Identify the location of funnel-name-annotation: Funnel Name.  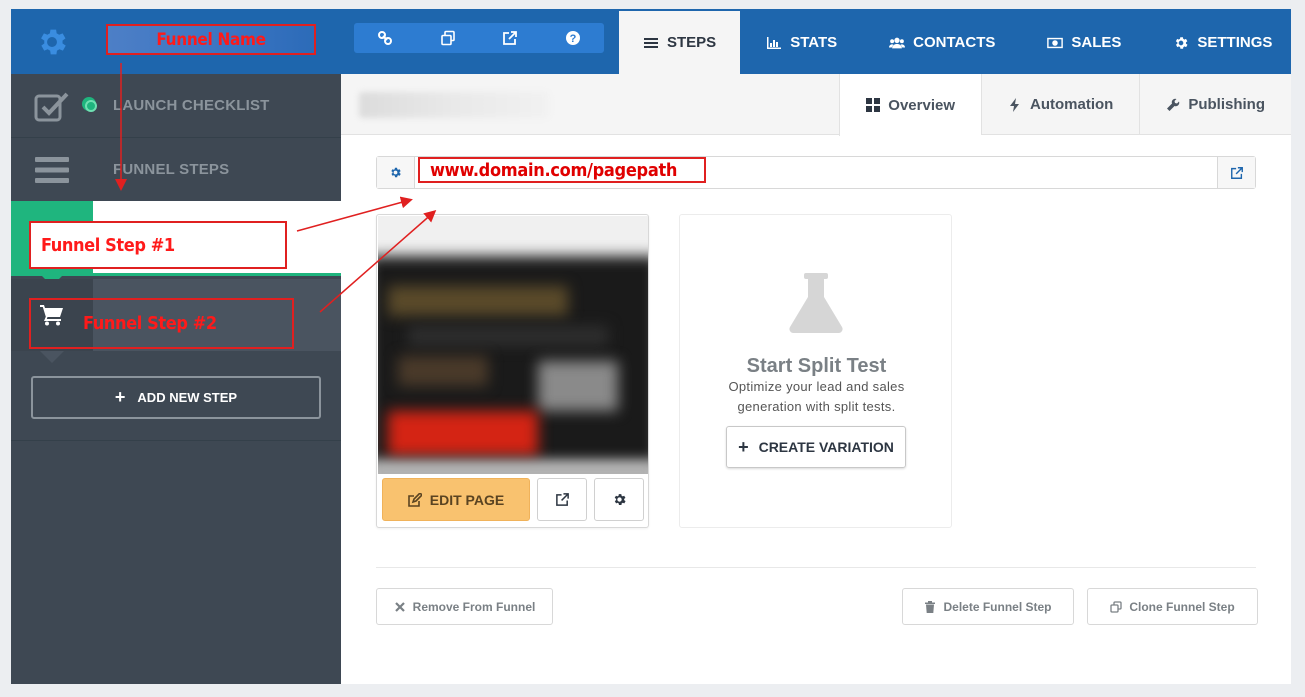
(211, 39).